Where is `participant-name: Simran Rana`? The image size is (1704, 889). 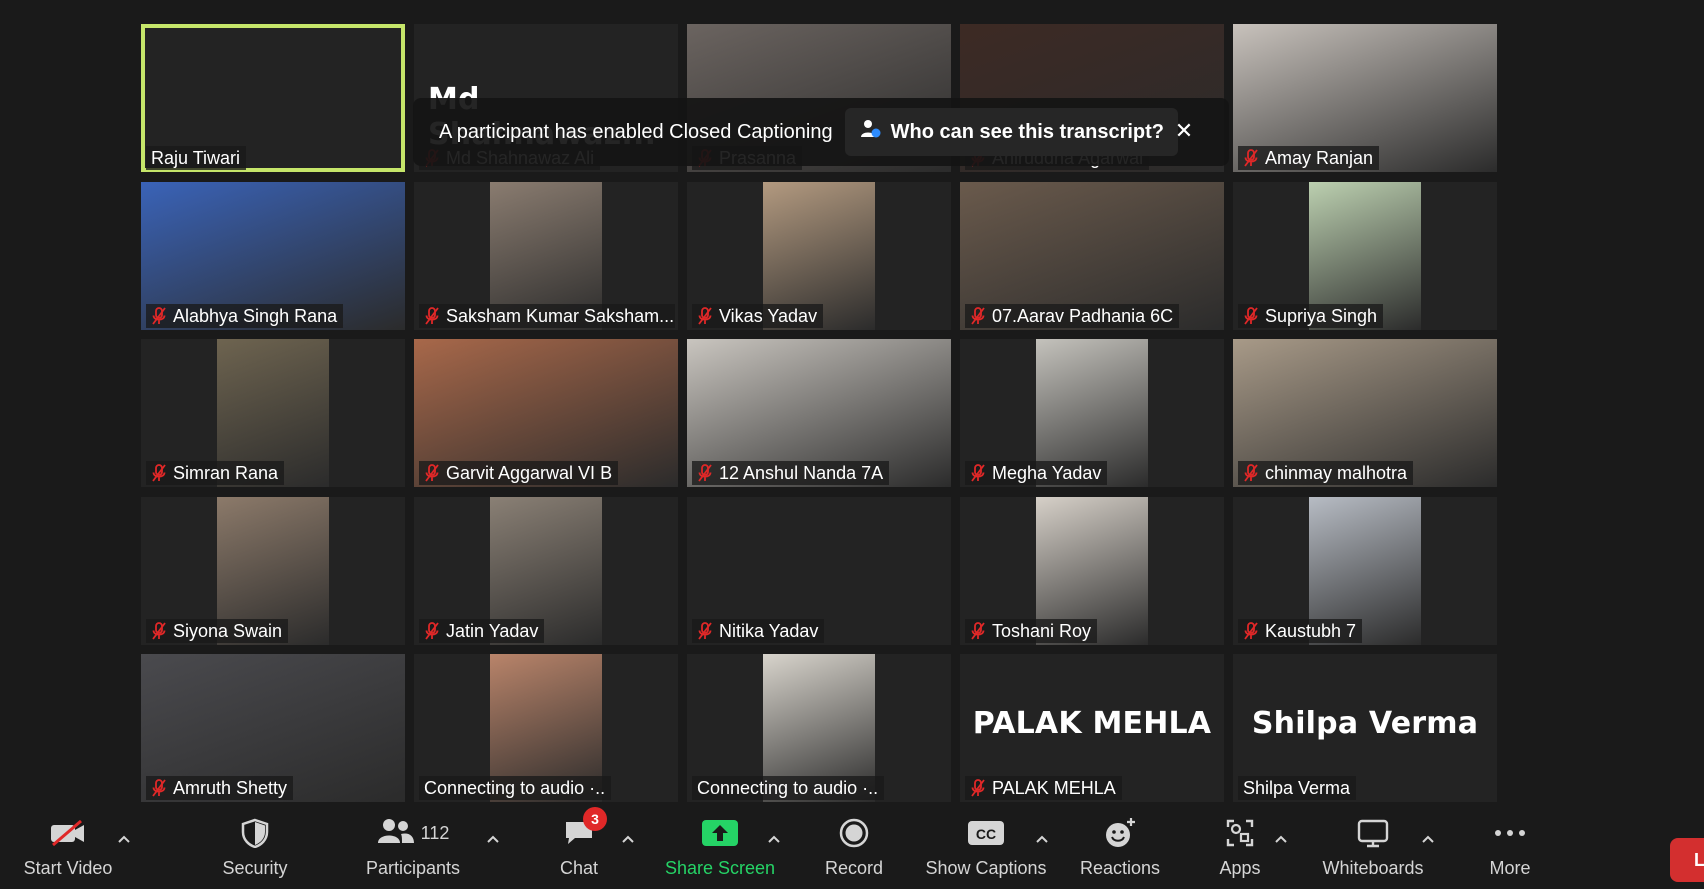 participant-name: Simran Rana is located at coordinates (226, 473).